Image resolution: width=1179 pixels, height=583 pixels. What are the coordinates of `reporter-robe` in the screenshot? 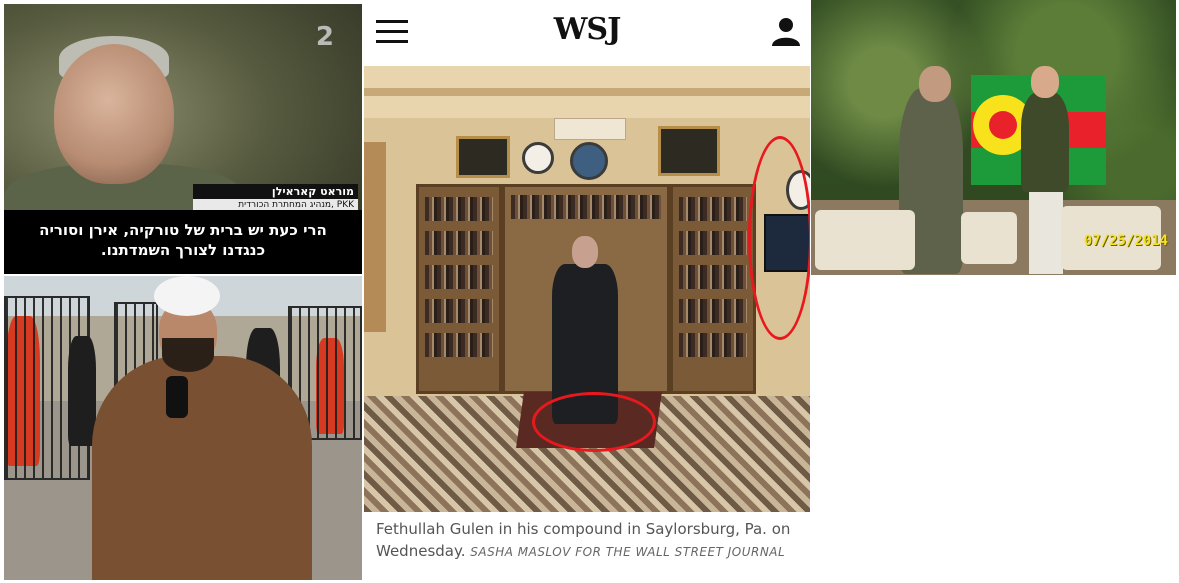 It's located at (202, 468).